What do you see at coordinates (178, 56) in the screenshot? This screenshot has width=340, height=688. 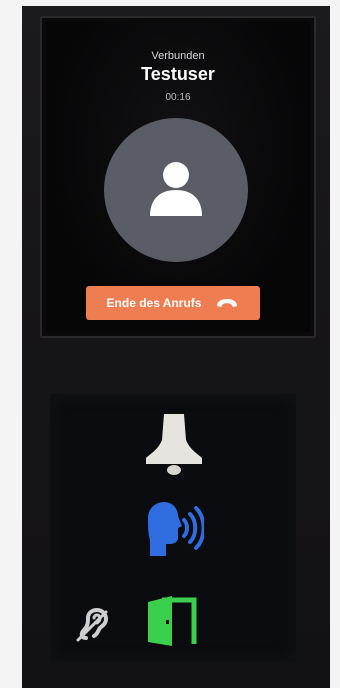 I see `call-status: Verbunden` at bounding box center [178, 56].